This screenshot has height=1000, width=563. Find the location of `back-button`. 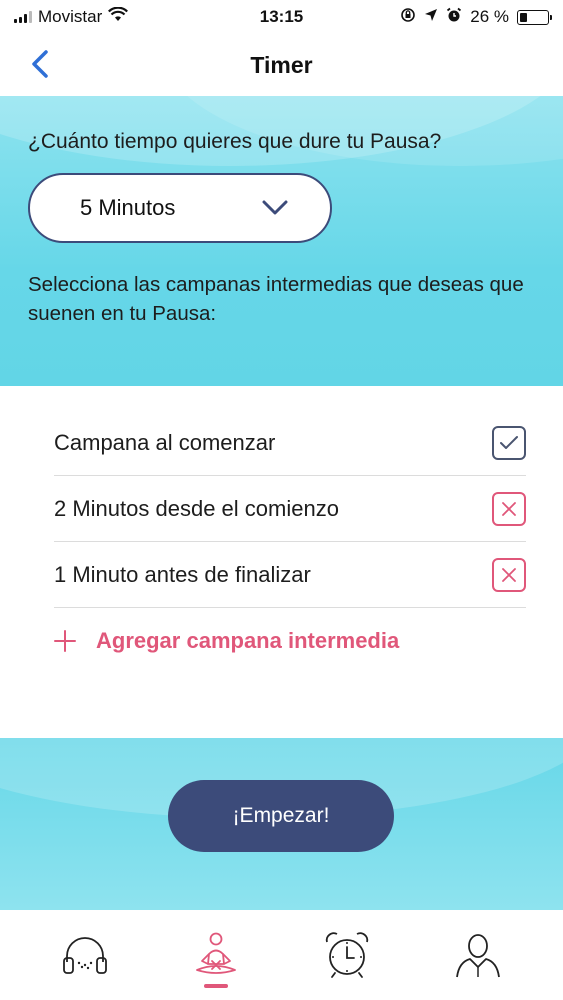

back-button is located at coordinates (40, 64).